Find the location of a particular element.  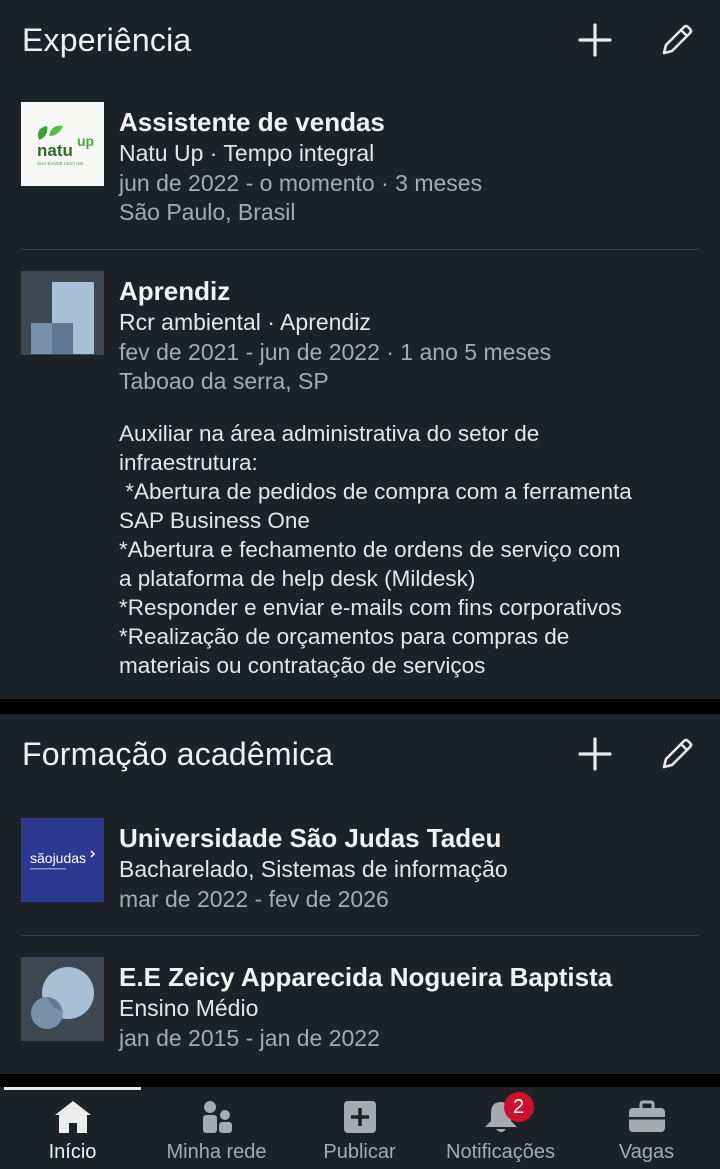

experience-location: São Paulo, Brasil is located at coordinates (207, 212).